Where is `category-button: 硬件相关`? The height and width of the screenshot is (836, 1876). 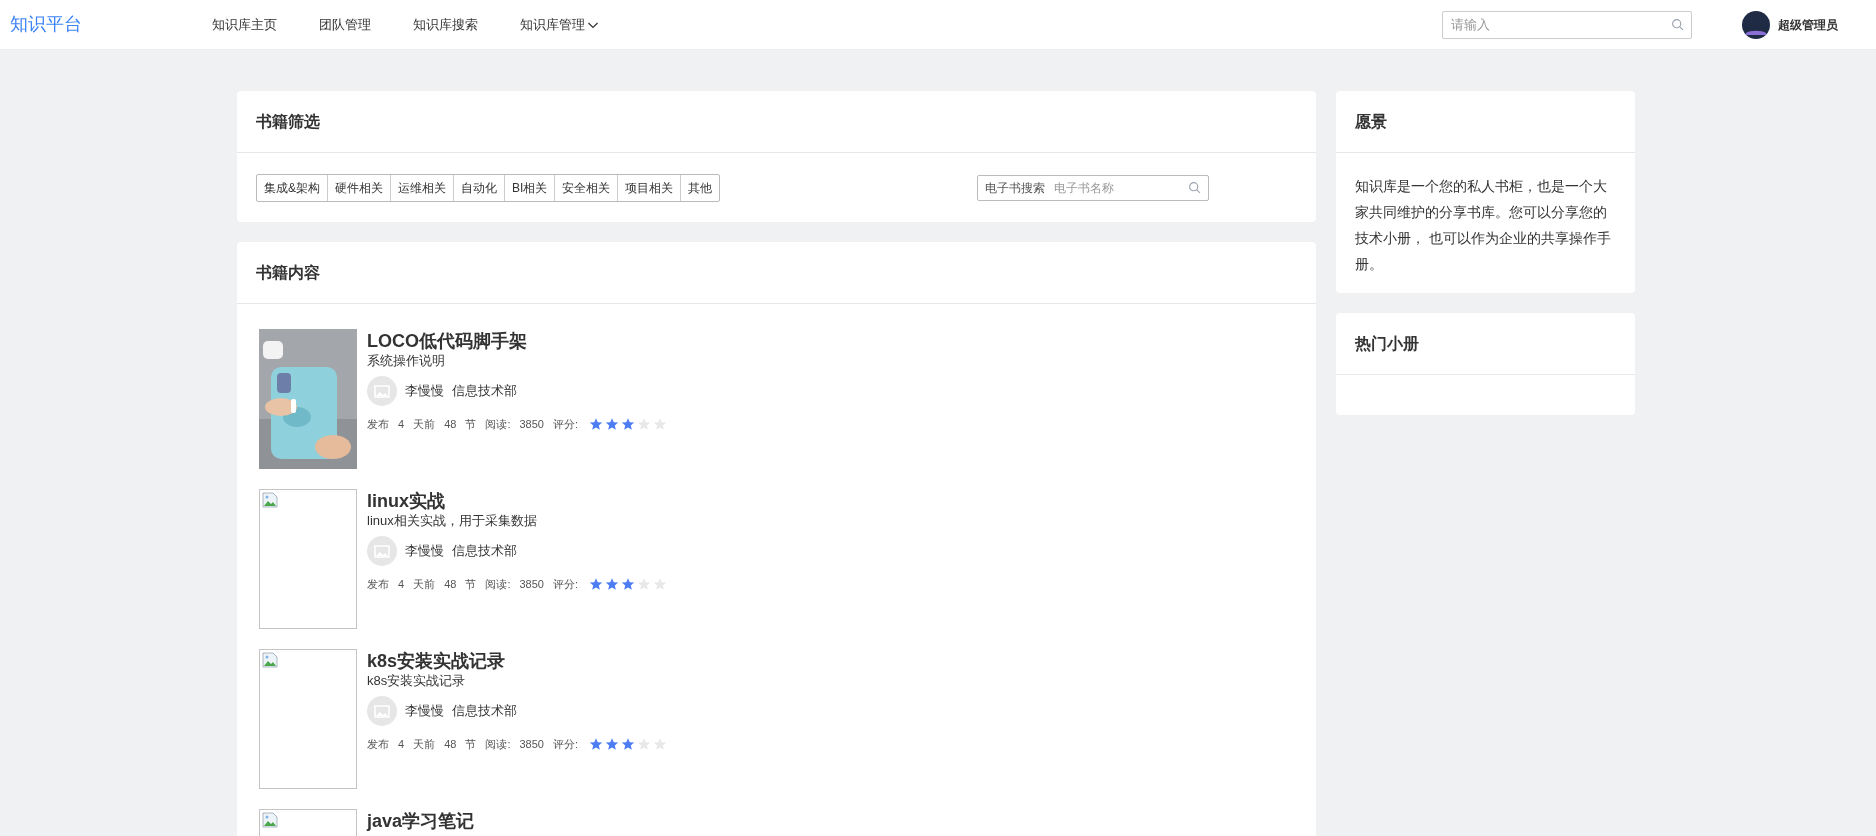
category-button: 硬件相关 is located at coordinates (358, 187).